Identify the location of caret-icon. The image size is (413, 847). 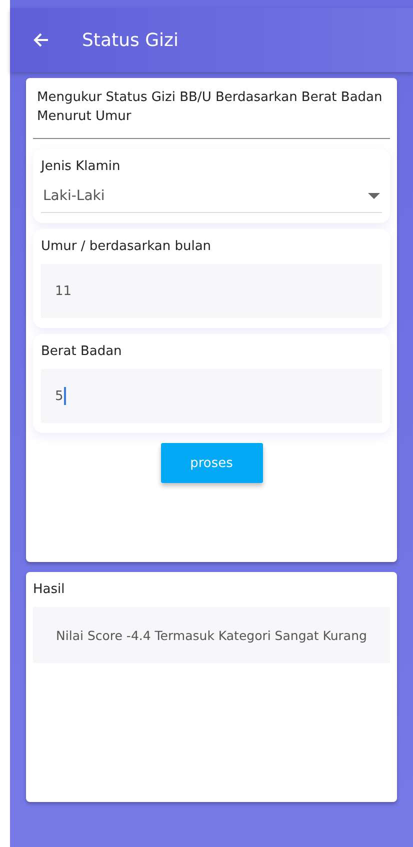
(374, 196).